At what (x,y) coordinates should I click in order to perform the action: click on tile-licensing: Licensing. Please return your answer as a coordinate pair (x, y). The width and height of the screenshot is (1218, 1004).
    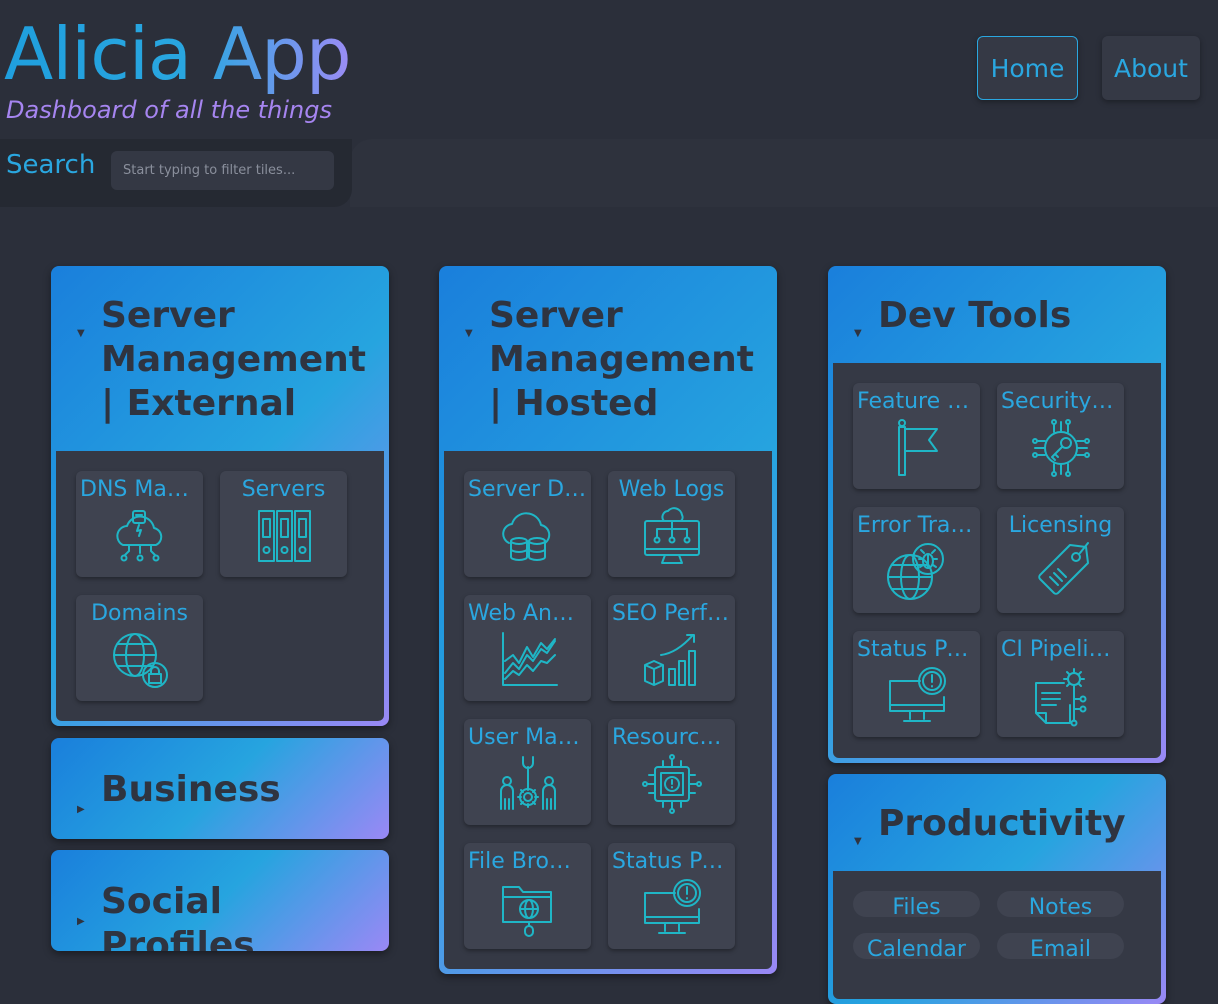
    Looking at the image, I should click on (1060, 560).